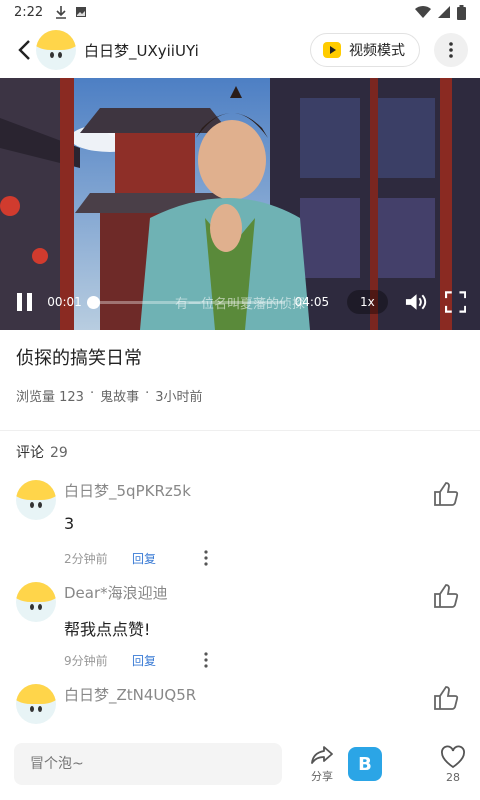 The height and width of the screenshot is (800, 480). I want to click on bottom-bar: 分享 B 28, so click(240, 764).